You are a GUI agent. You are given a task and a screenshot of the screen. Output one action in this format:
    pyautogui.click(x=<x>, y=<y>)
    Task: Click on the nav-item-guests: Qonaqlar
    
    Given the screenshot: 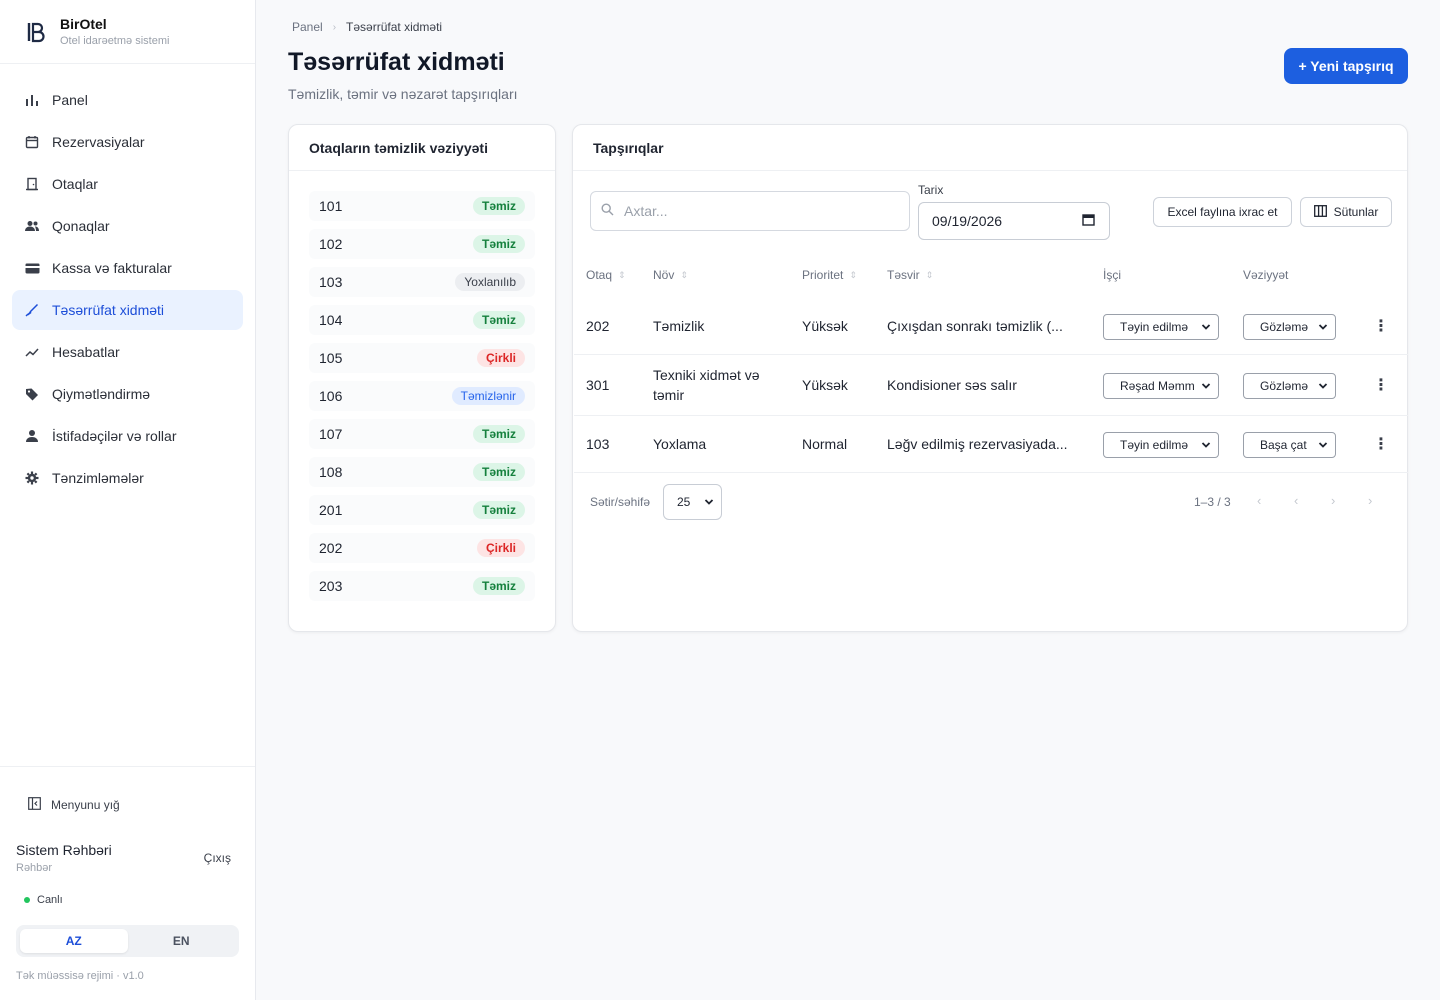 What is the action you would take?
    pyautogui.click(x=127, y=226)
    